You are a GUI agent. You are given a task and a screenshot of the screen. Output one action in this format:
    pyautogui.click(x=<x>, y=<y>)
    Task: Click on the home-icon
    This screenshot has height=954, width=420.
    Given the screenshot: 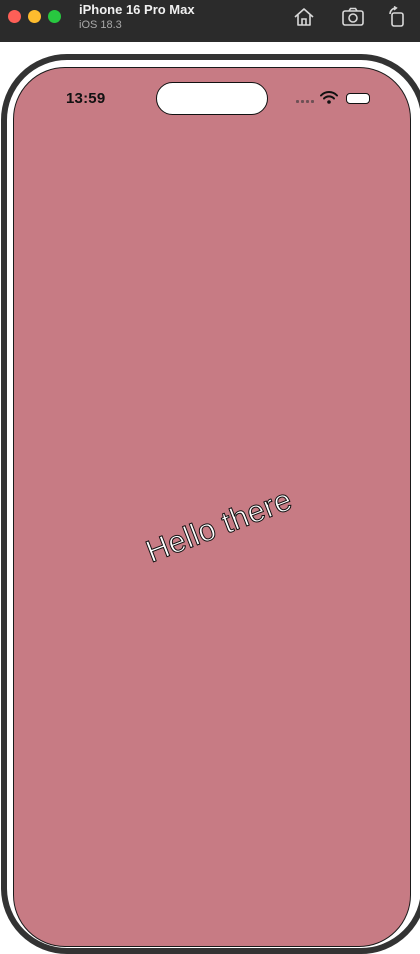 What is the action you would take?
    pyautogui.click(x=304, y=17)
    